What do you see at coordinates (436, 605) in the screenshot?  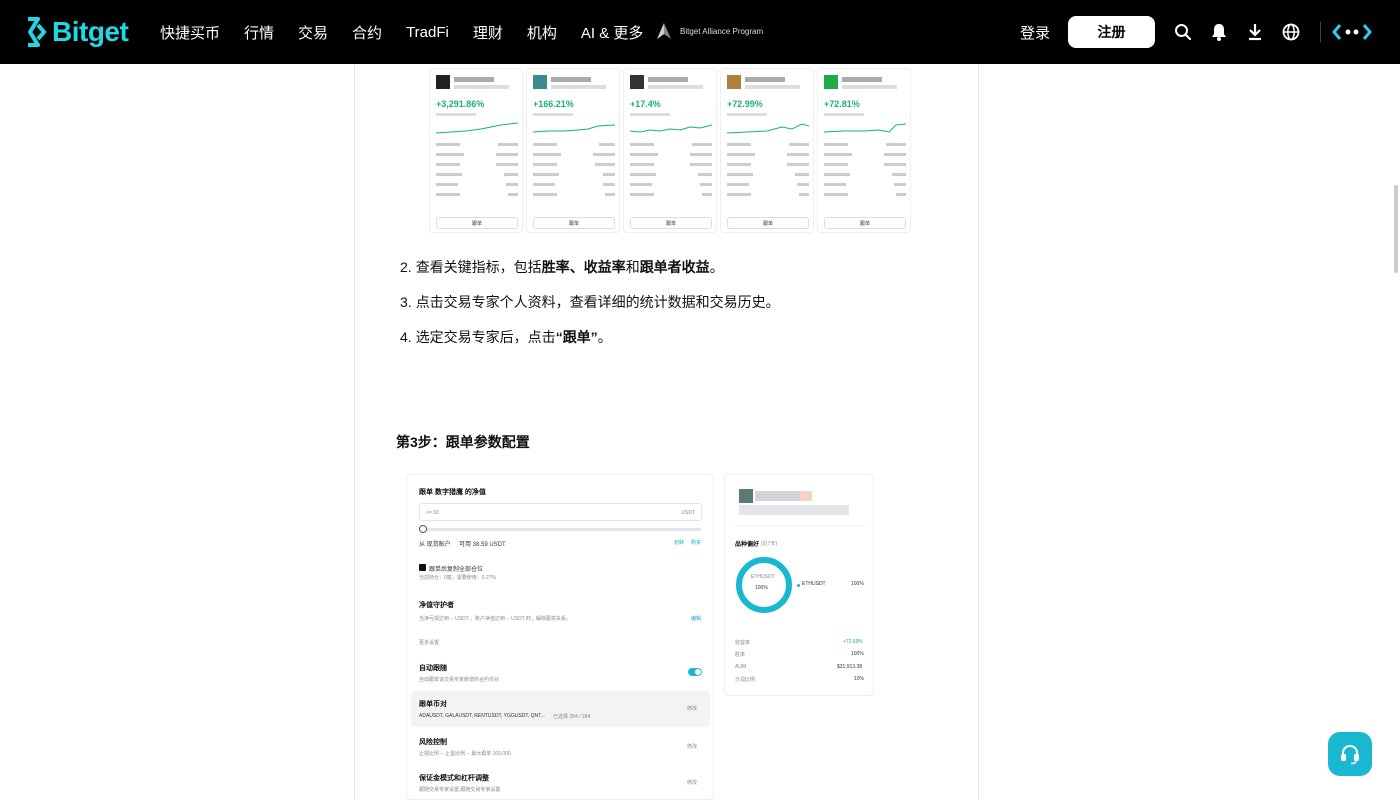 I see `guardian-title: 净值守护者` at bounding box center [436, 605].